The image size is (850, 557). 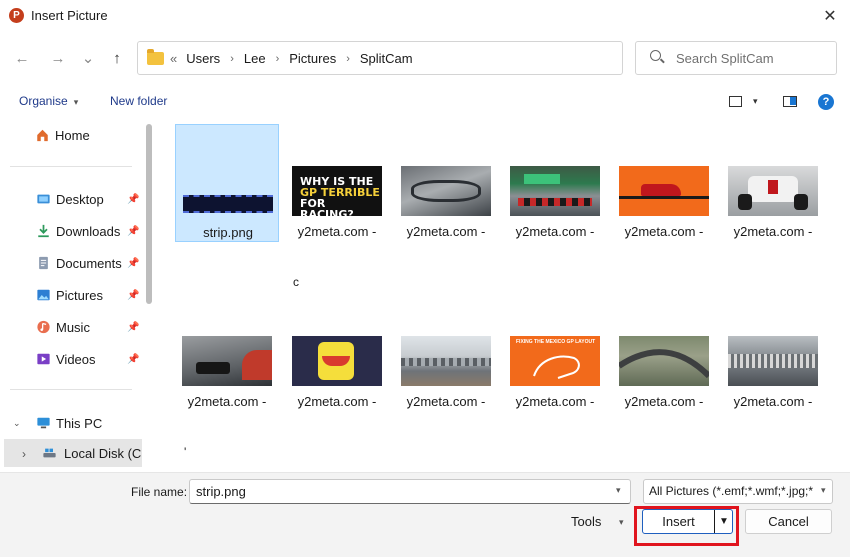 I want to click on pictures-icon, so click(x=43, y=295).